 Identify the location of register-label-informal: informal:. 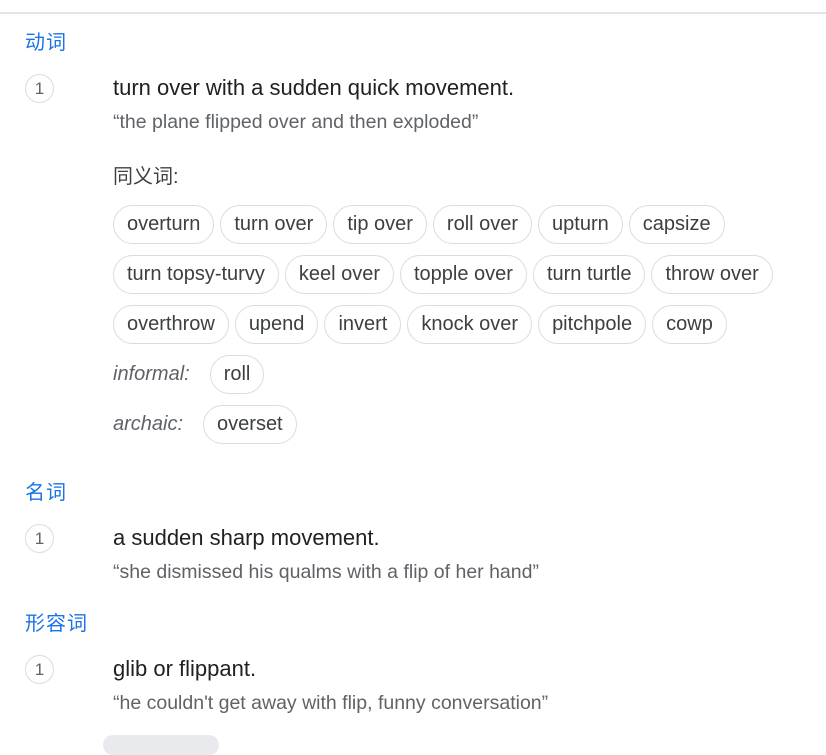
(151, 374).